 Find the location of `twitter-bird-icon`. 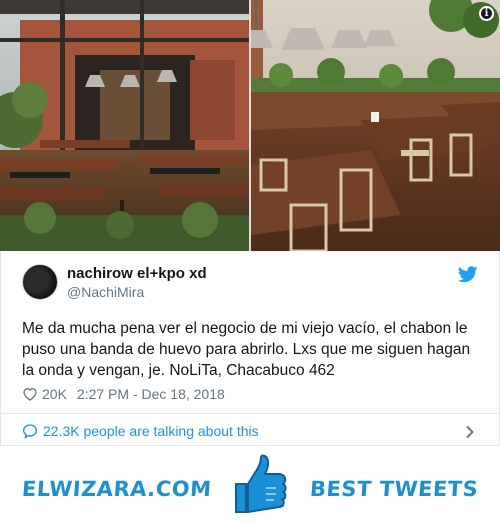

twitter-bird-icon is located at coordinates (468, 274).